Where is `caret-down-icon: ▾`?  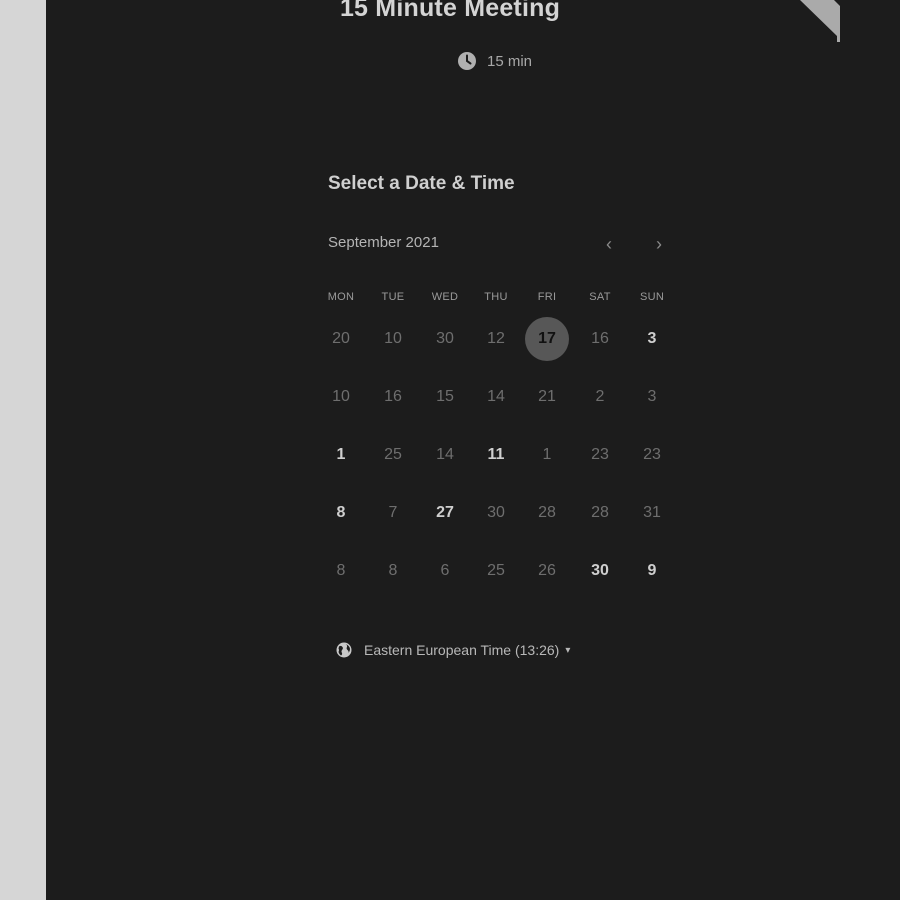 caret-down-icon: ▾ is located at coordinates (568, 650).